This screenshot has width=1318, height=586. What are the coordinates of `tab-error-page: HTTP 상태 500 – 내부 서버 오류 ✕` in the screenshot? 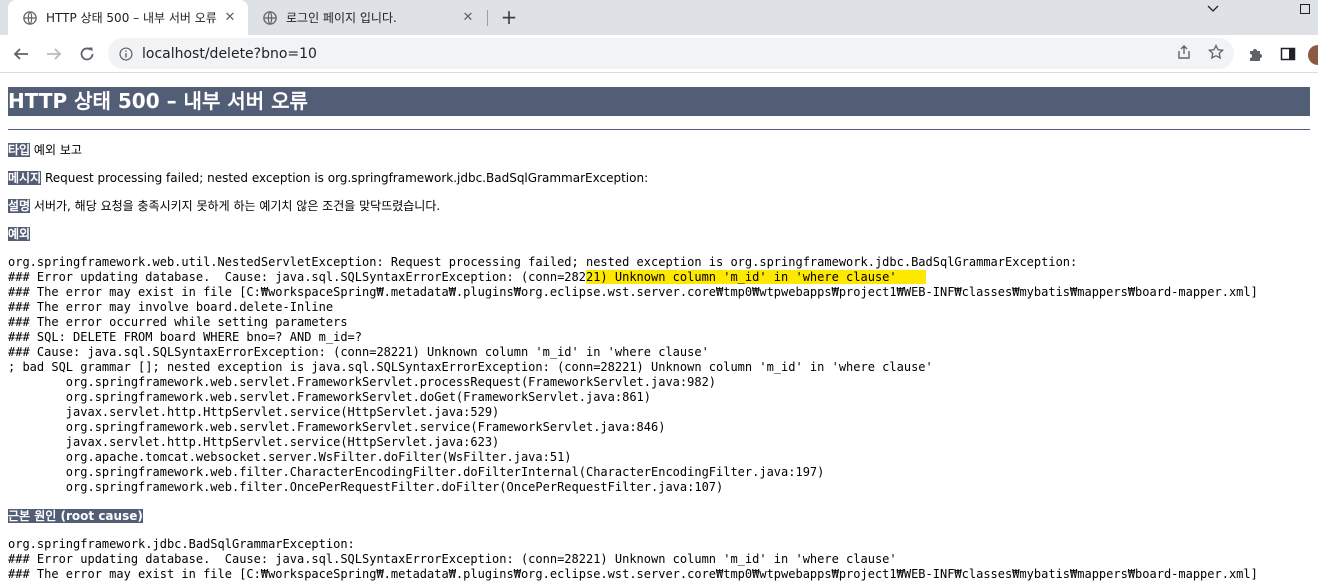 It's located at (128, 17).